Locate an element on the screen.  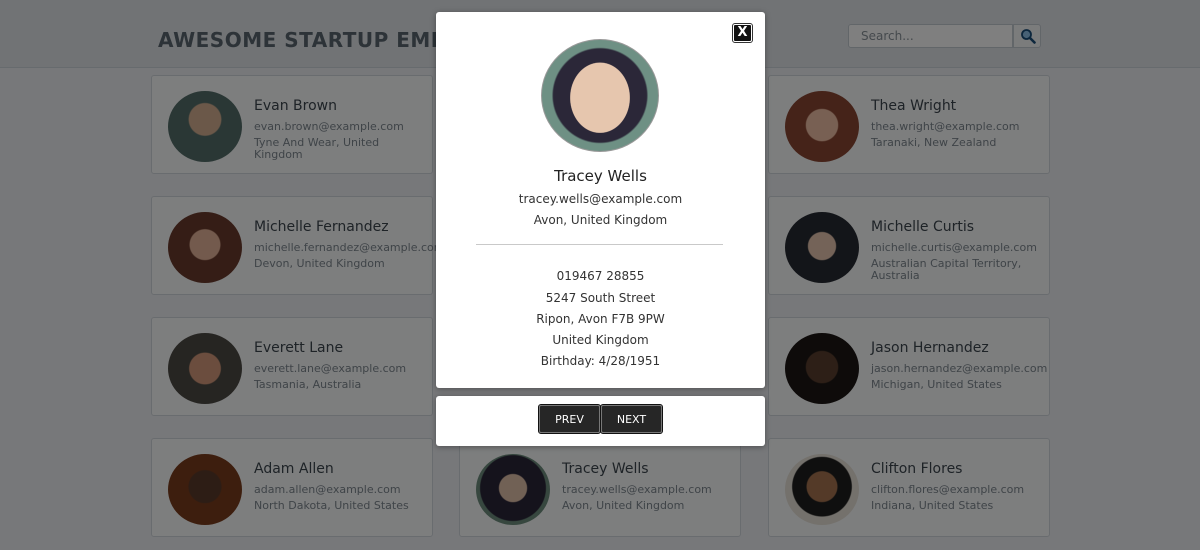
modal-location: Avon, United Kingdom is located at coordinates (600, 220).